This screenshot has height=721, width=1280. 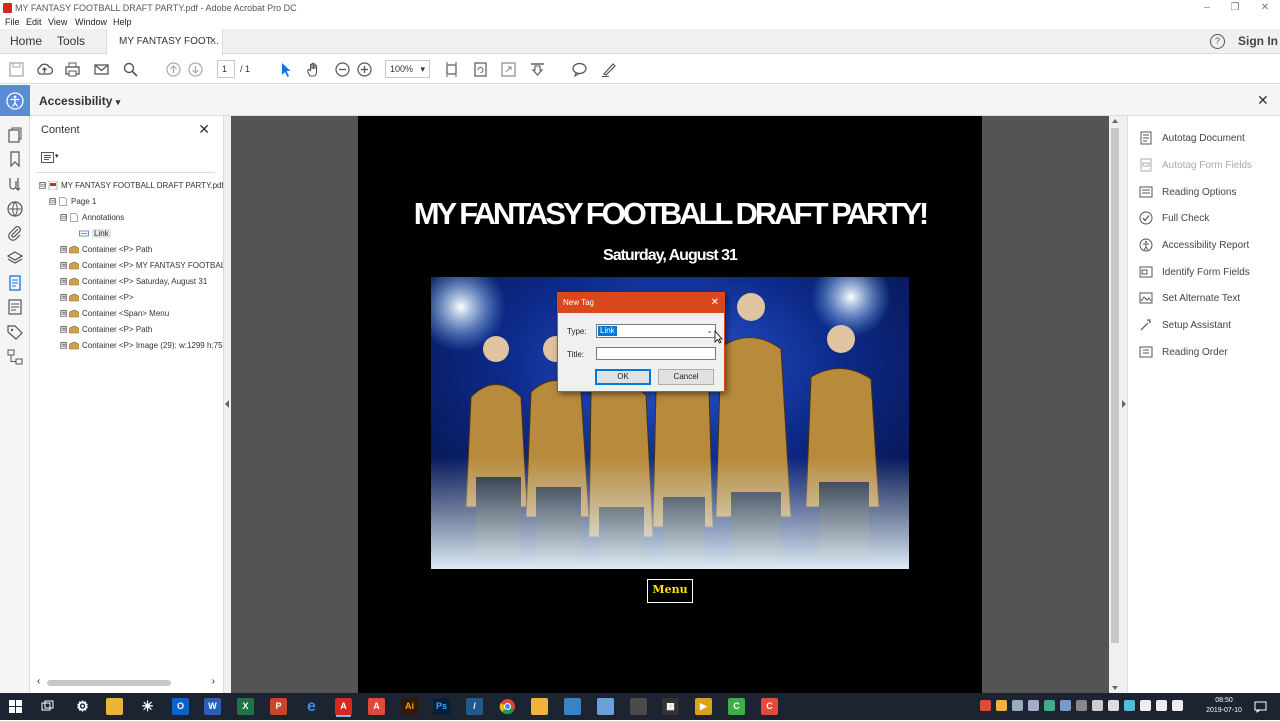 I want to click on tray-recorder-icon, so click(x=985, y=705).